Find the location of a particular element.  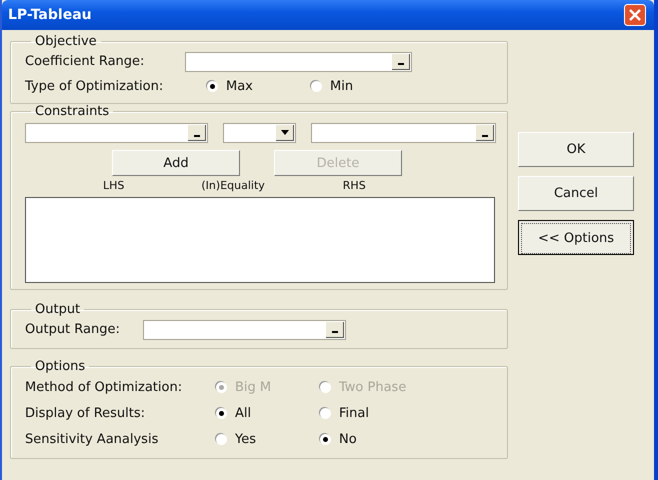

radio-label: Max is located at coordinates (239, 86).